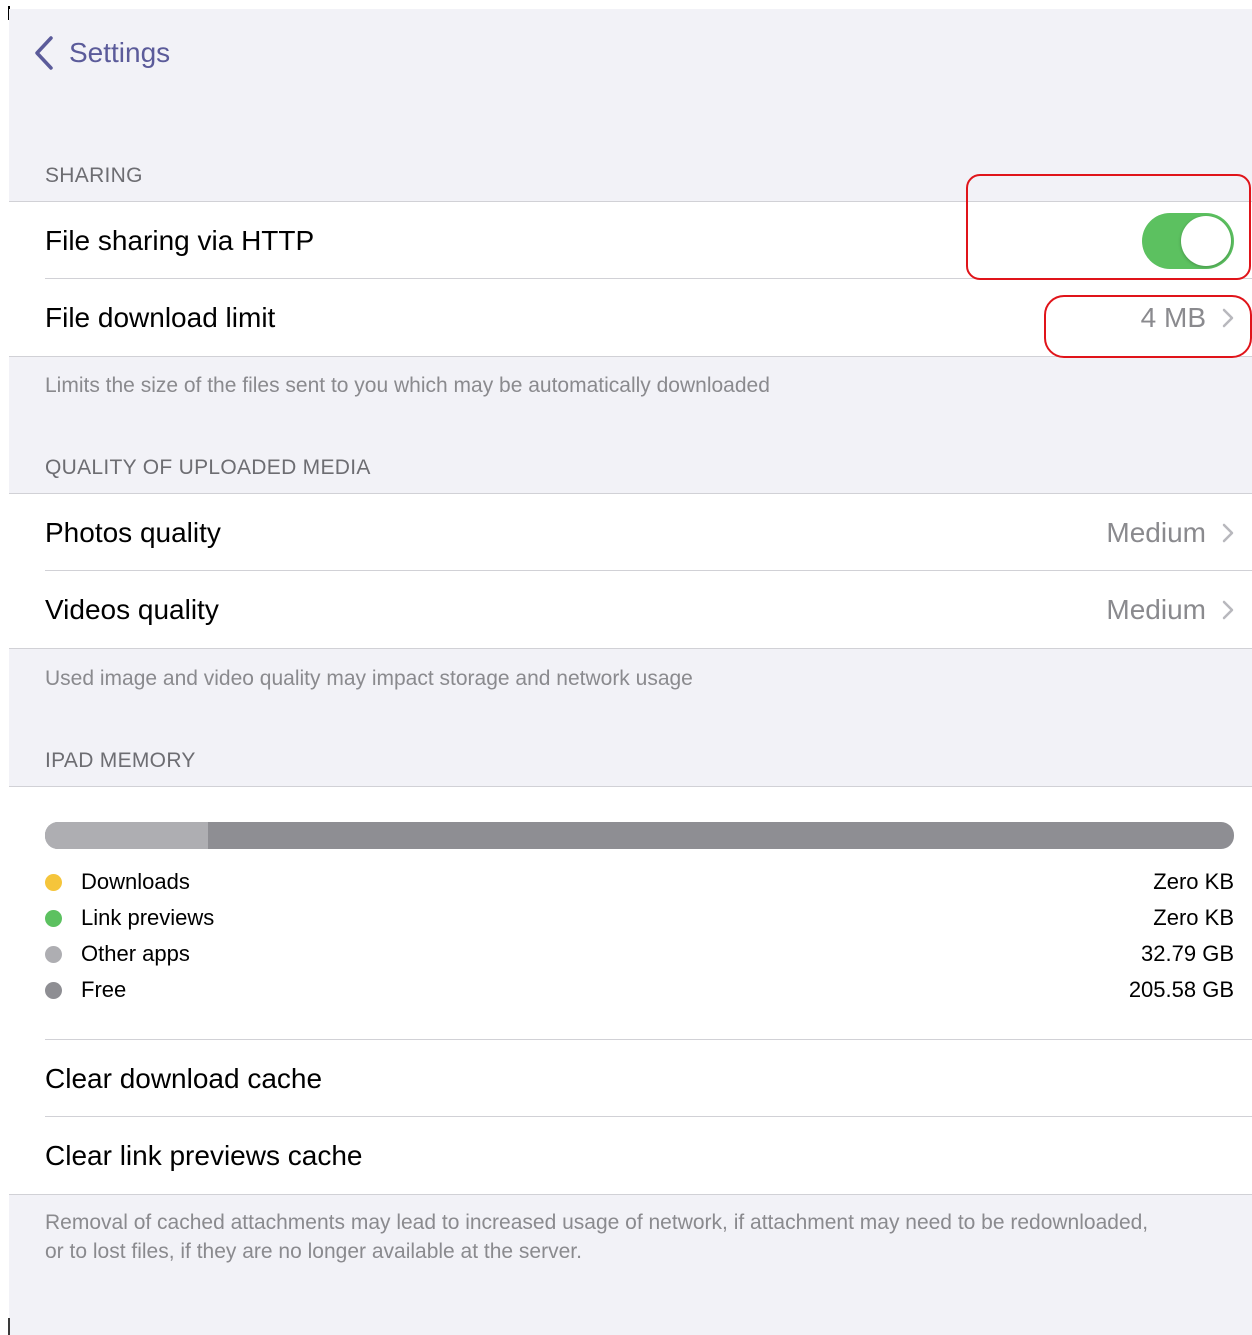 The image size is (1252, 1335). I want to click on clear-download-cache-button: Clear download cache, so click(630, 1078).